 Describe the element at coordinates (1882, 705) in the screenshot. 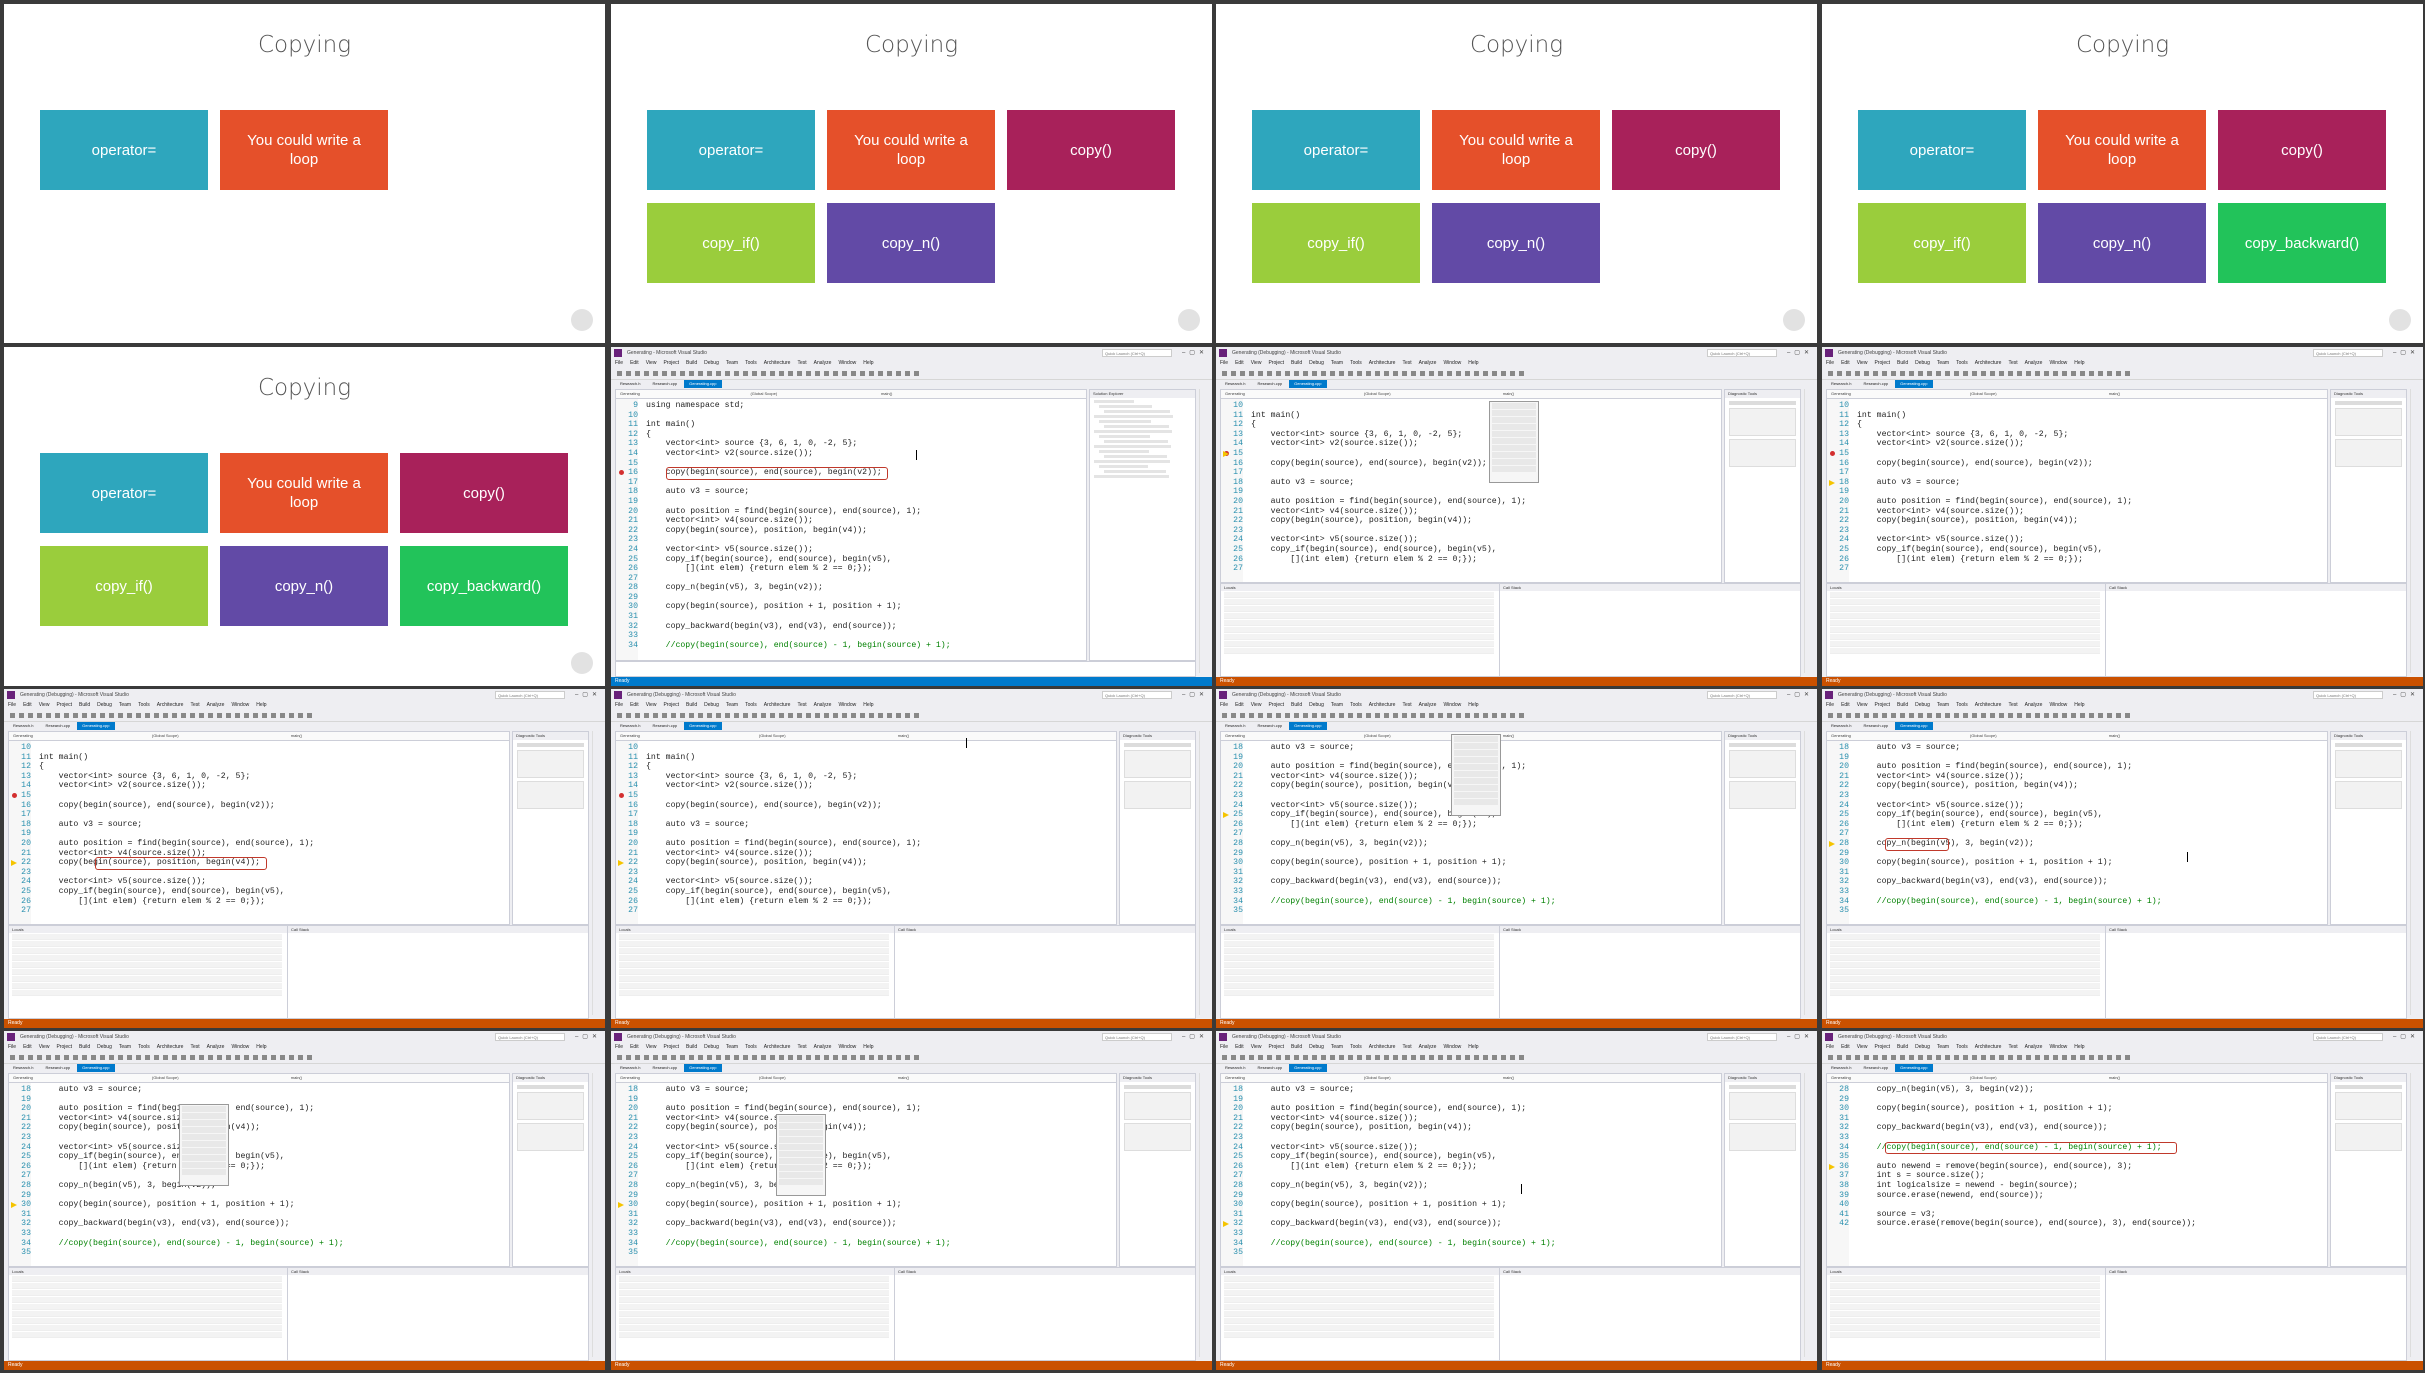

I see `menu-item: Project` at that location.